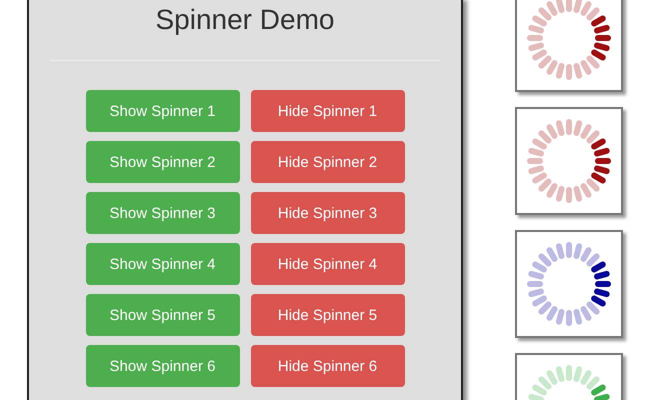  Describe the element at coordinates (327, 111) in the screenshot. I see `hide-spinner-button: Hide Spinner 1` at that location.